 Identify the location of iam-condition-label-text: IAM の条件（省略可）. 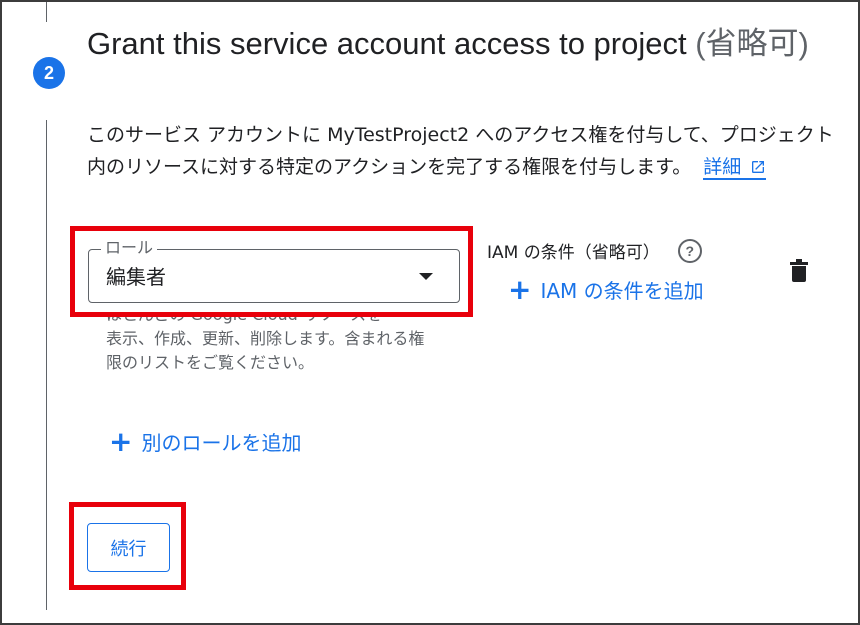
(573, 253).